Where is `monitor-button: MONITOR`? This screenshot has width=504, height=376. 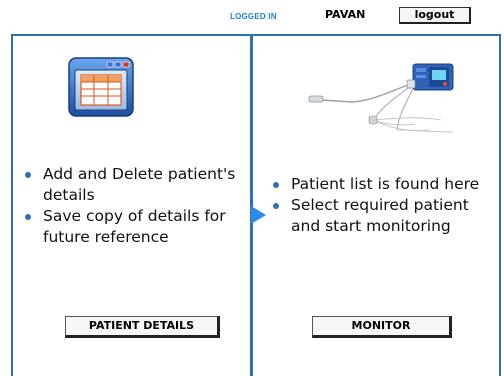 monitor-button: MONITOR is located at coordinates (382, 327).